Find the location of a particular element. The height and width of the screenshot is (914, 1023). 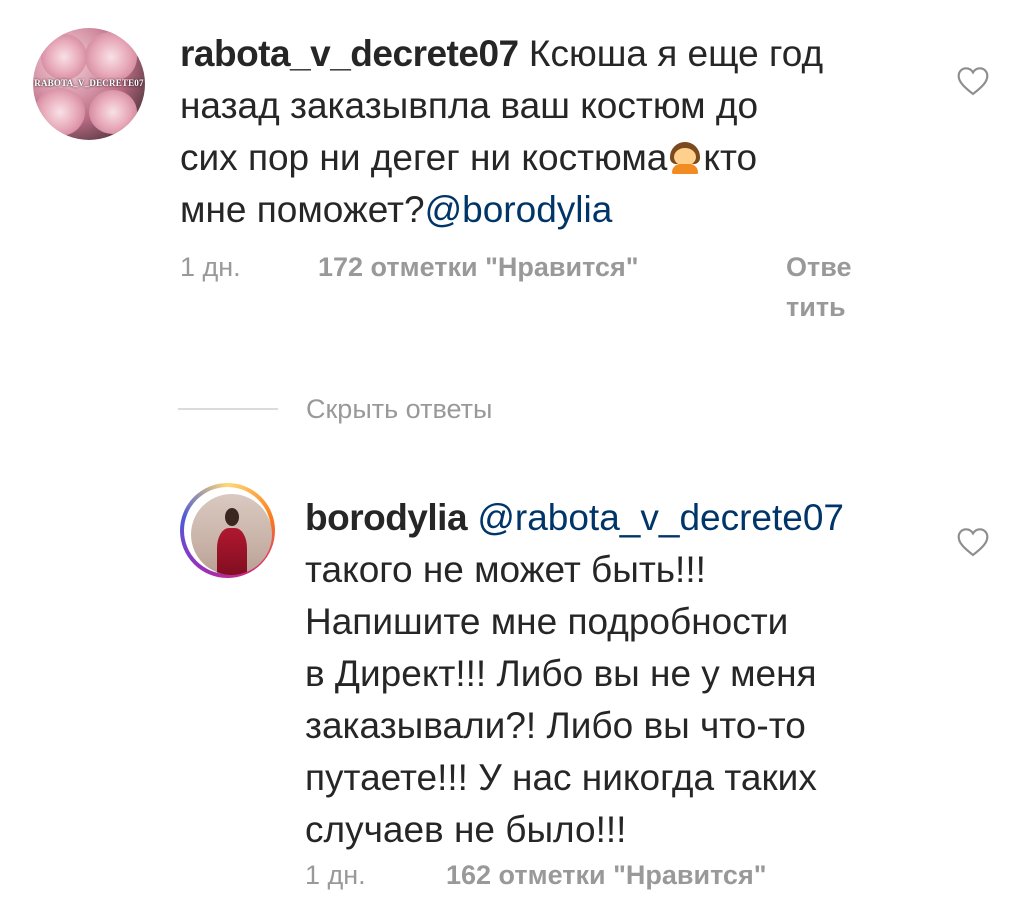

comment-line: такого не может быть!!! is located at coordinates (505, 569).